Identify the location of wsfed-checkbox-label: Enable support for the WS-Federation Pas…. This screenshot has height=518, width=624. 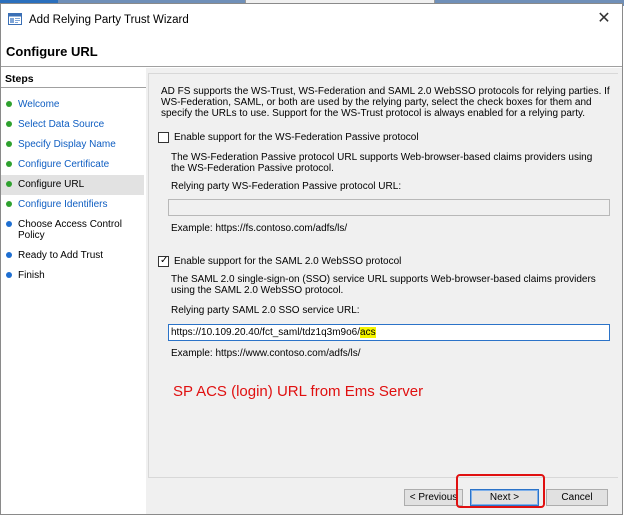
(296, 137).